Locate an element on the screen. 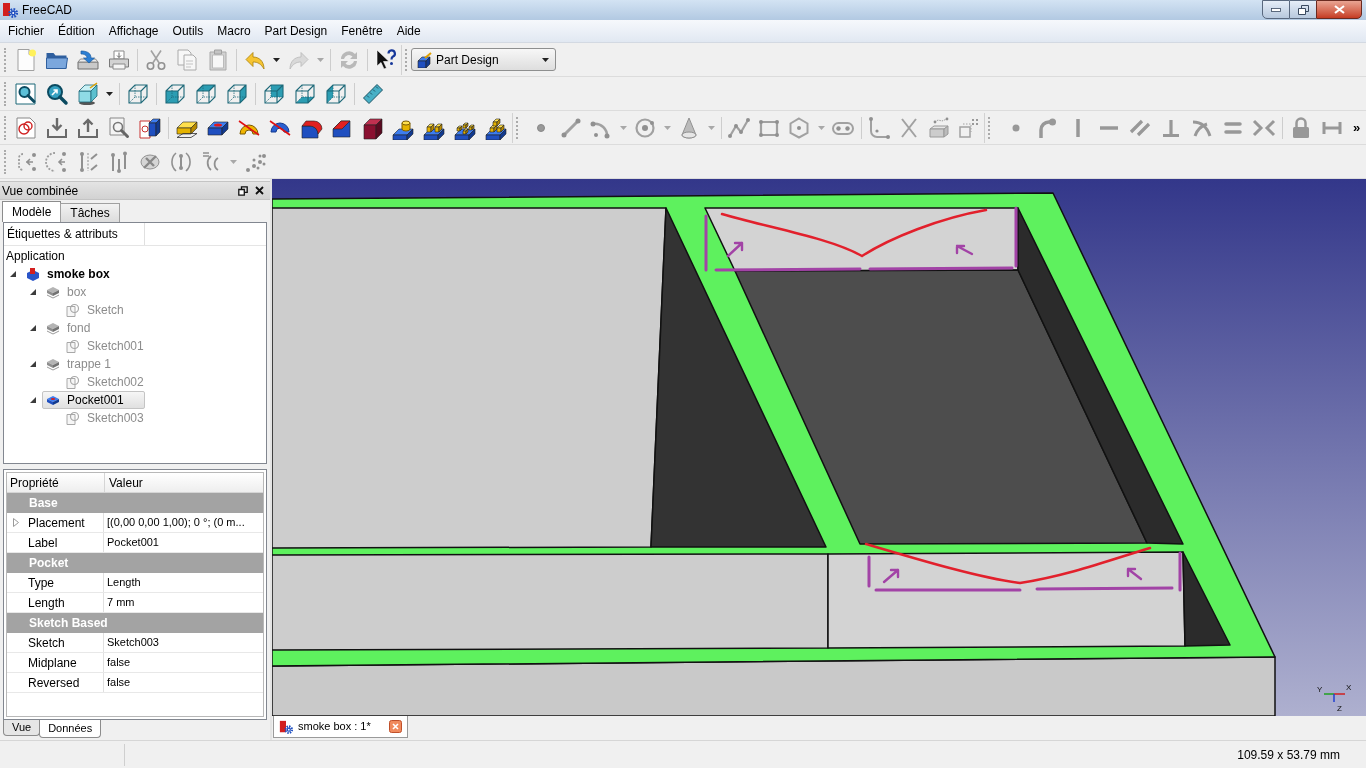 Image resolution: width=1366 pixels, height=768 pixels. tab: Données is located at coordinates (70, 729).